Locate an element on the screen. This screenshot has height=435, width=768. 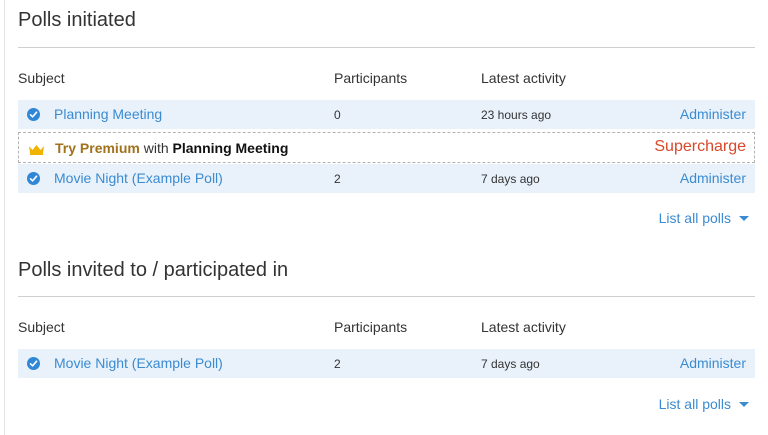
page-left-border is located at coordinates (4, 217).